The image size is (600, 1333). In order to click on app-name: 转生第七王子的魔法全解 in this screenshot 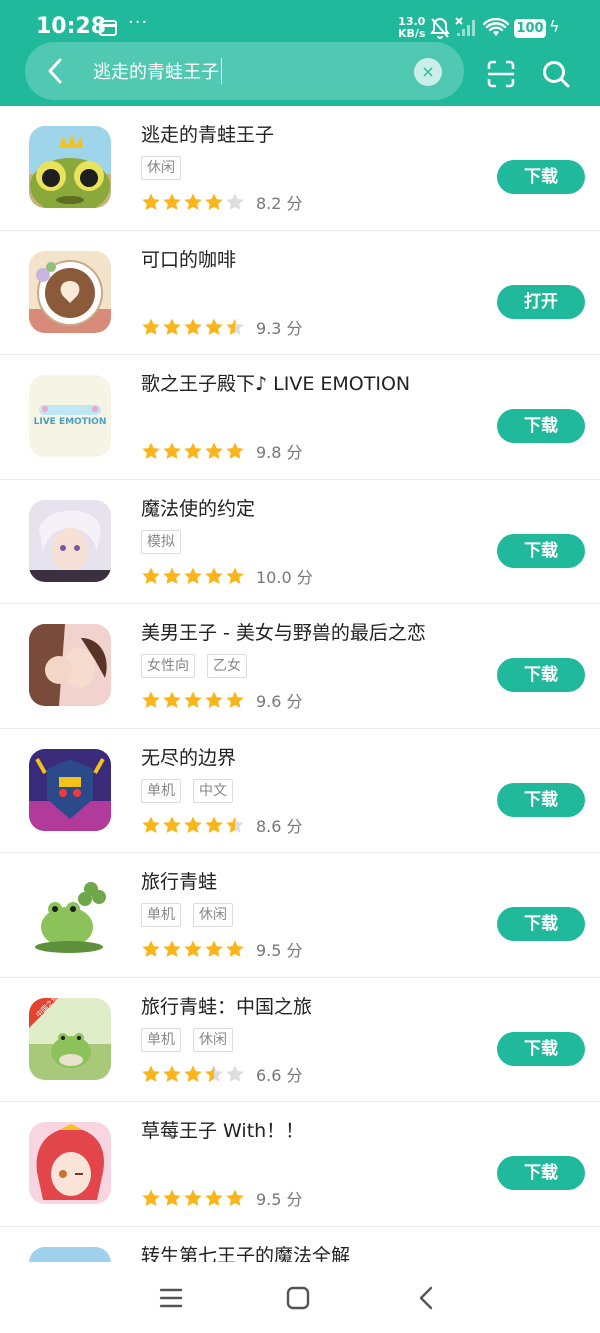, I will do `click(246, 1253)`.